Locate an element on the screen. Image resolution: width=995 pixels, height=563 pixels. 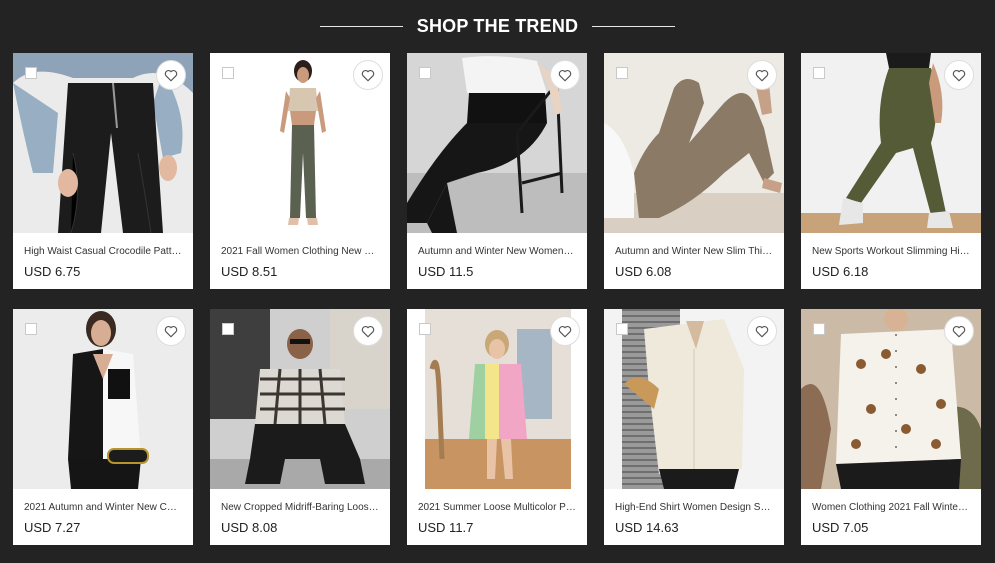
product-price: USD 14.63 is located at coordinates (647, 527).